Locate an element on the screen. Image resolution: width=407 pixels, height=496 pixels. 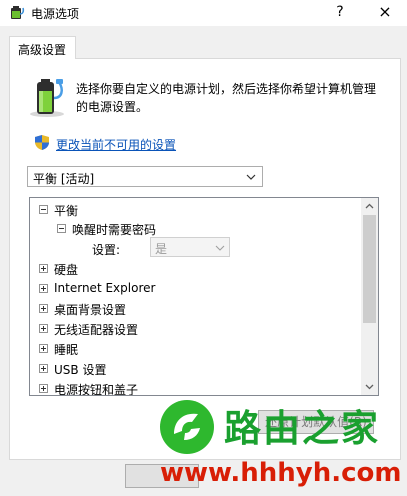
tree-node-wireless-adapter: 无线适配器设置 is located at coordinates (195, 329).